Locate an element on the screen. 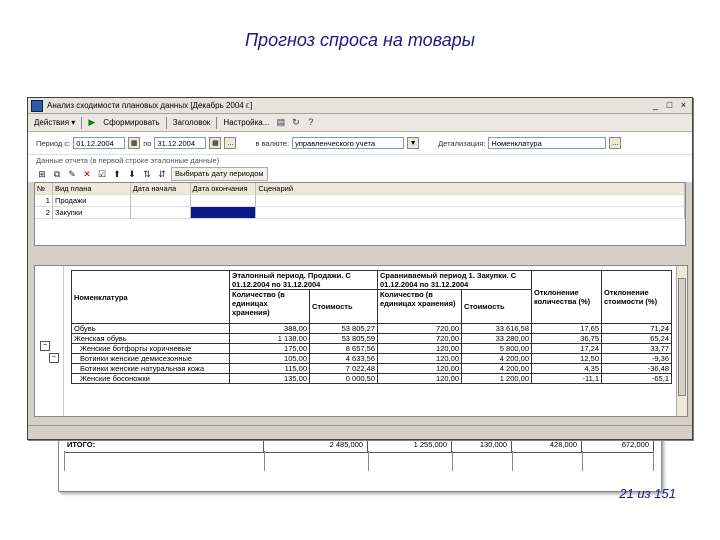  end-date-cell is located at coordinates (223, 201).